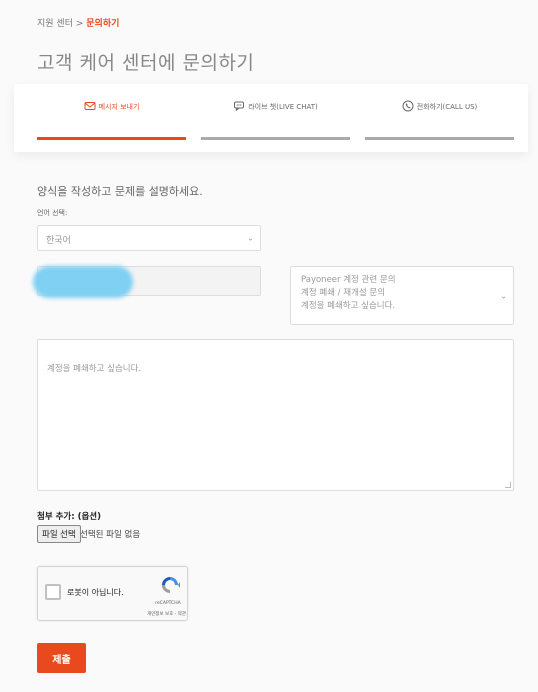 The width and height of the screenshot is (538, 692). I want to click on attachment-label: 첨부 추가: (옵션), so click(69, 517).